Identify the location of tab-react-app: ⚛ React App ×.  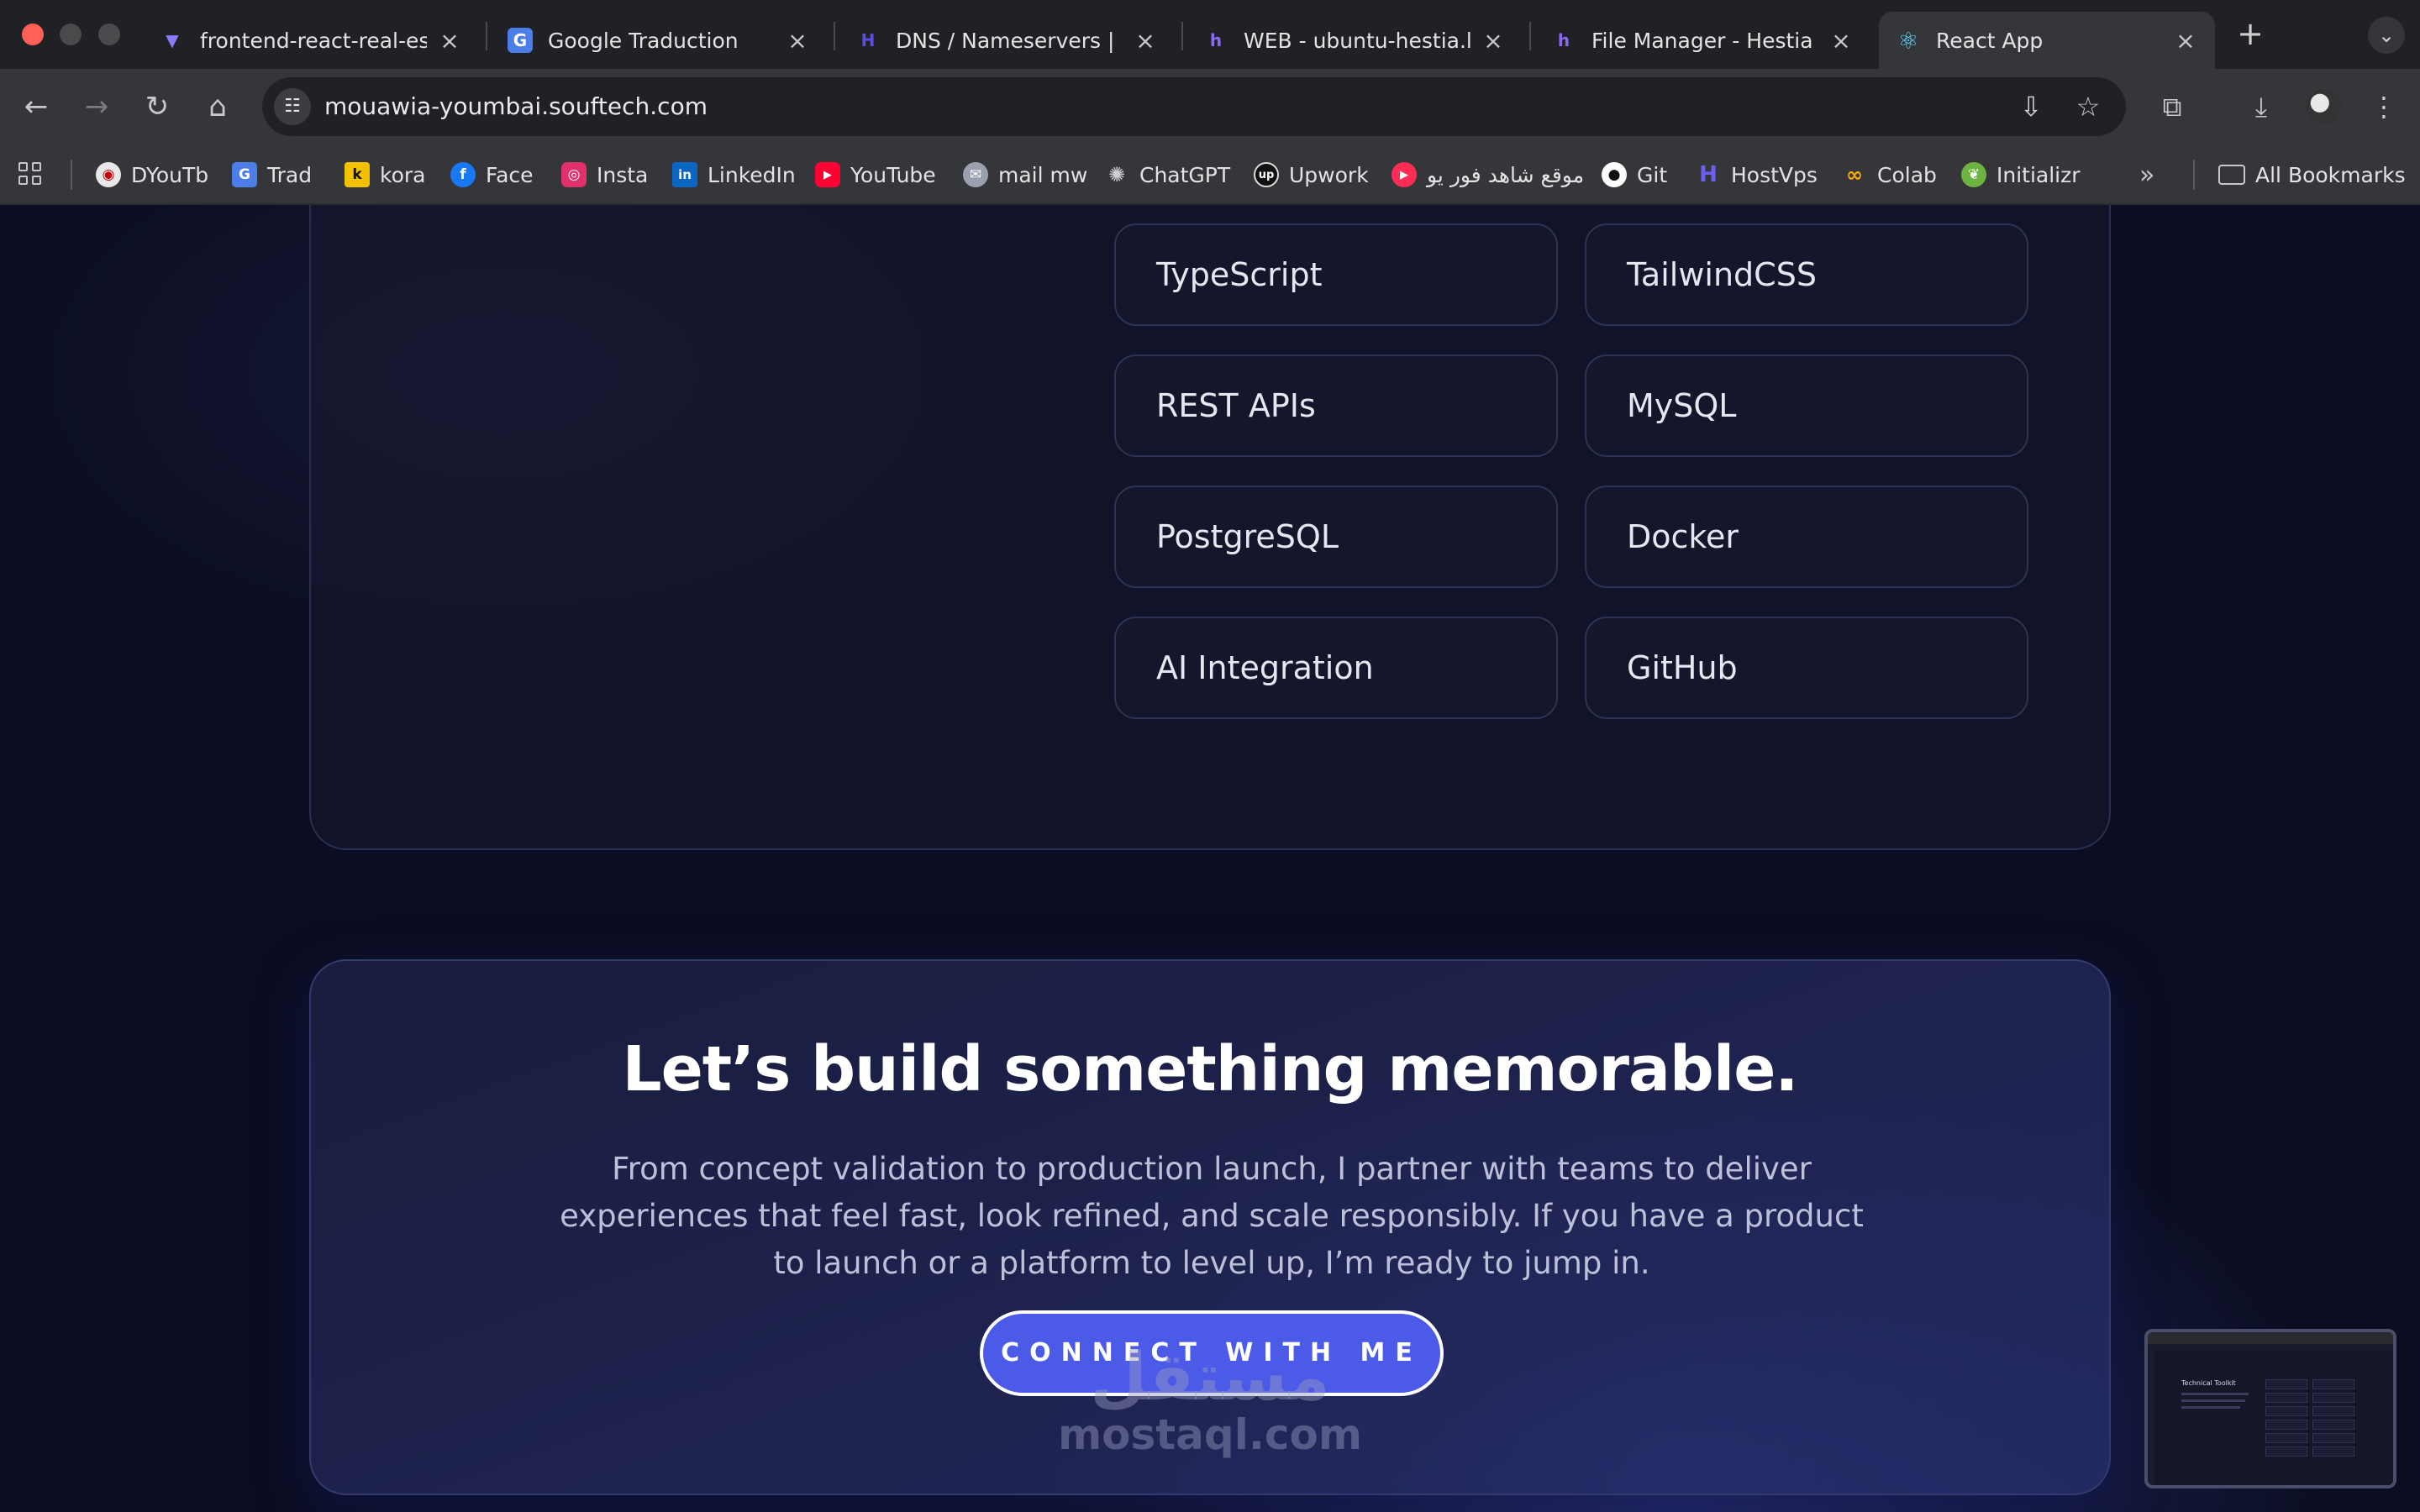
(2047, 40).